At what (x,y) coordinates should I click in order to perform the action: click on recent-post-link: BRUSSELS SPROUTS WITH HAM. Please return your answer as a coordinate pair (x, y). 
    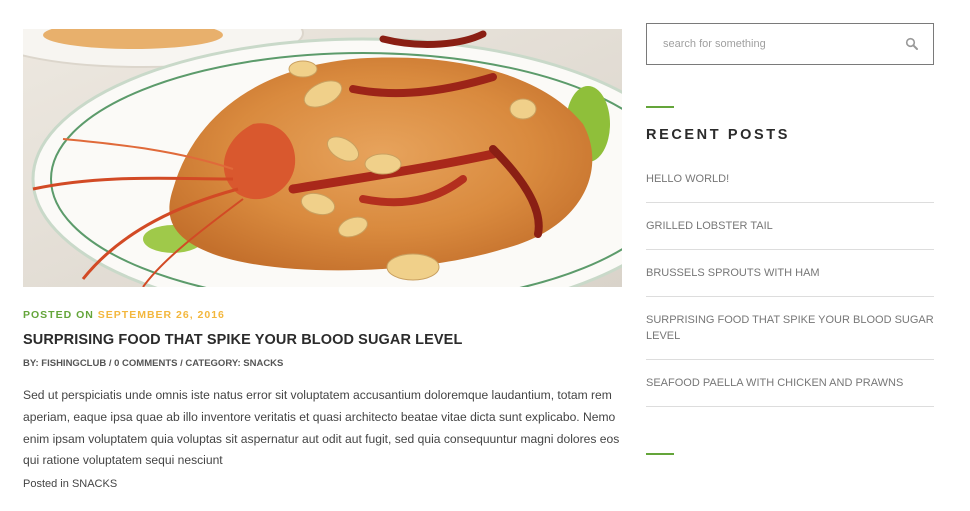
    Looking at the image, I should click on (790, 273).